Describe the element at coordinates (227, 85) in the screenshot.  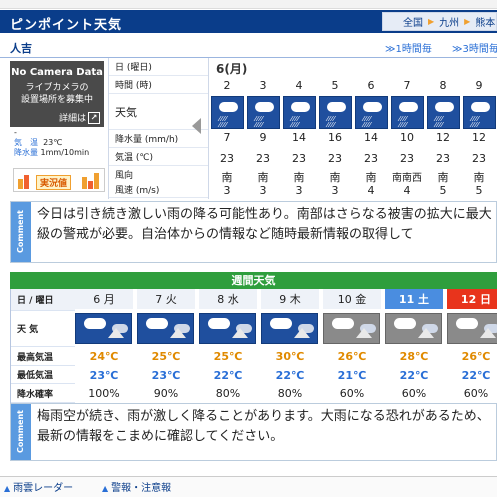
I see `hour-cell: 2` at that location.